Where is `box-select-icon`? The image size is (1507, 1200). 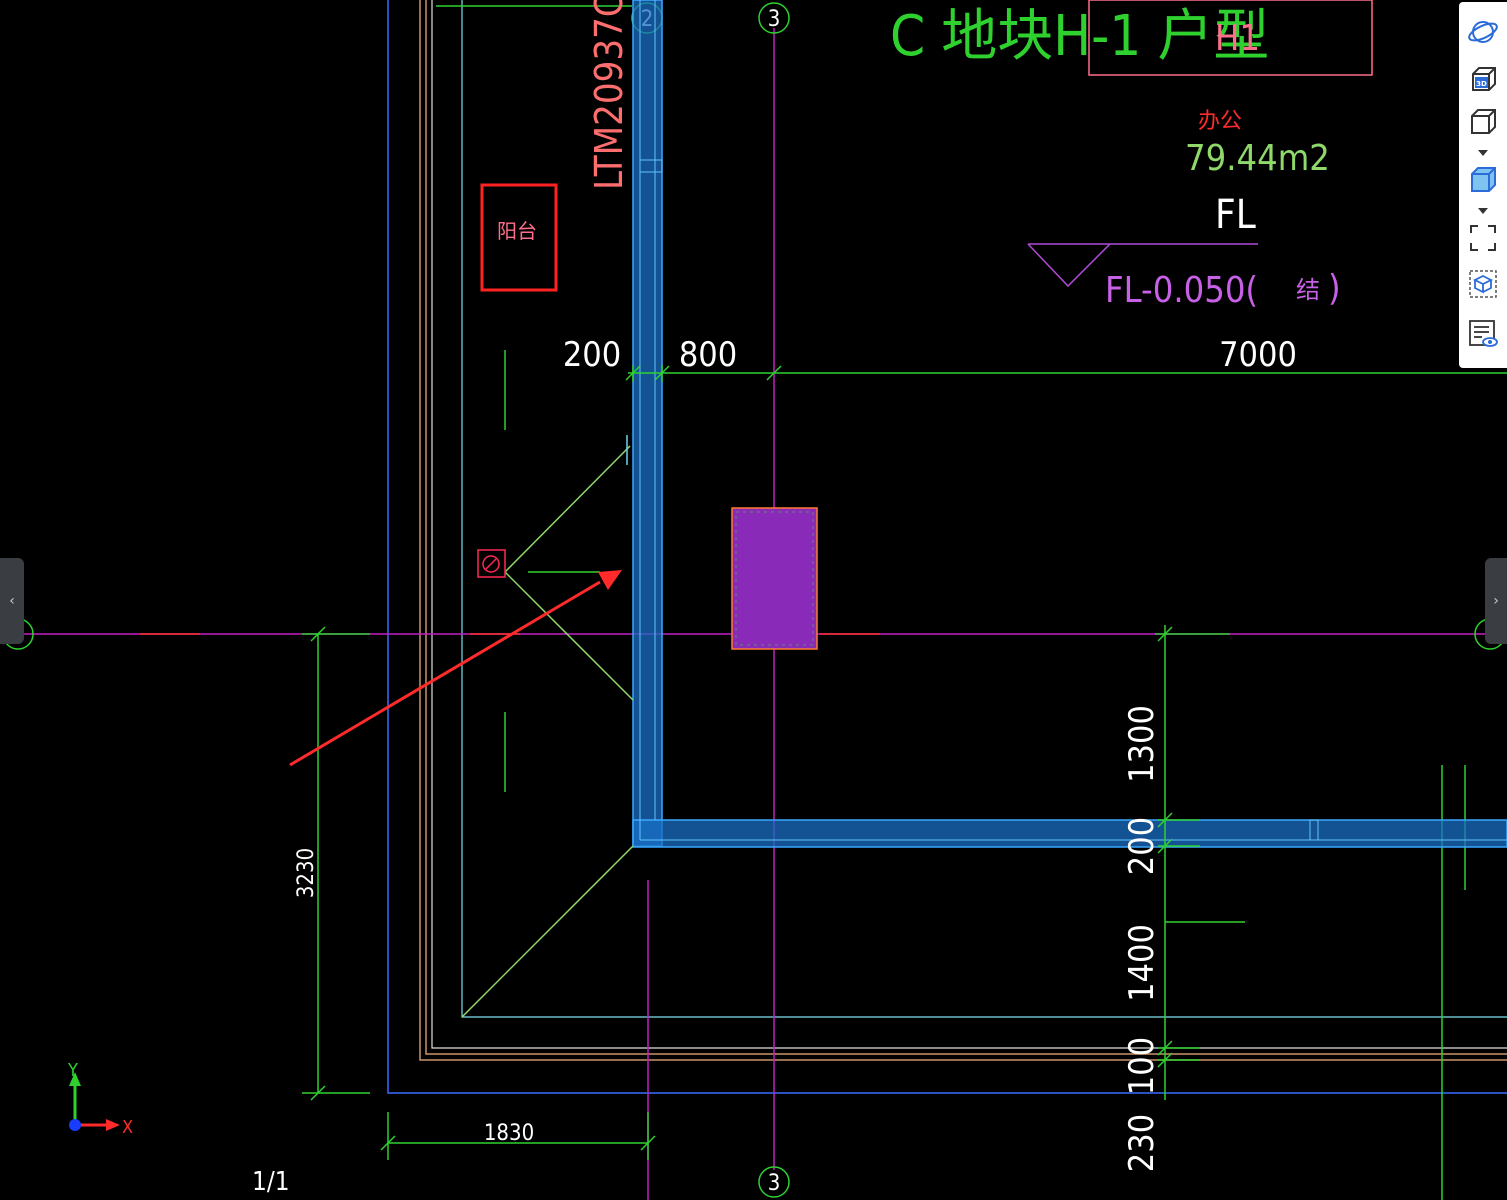
box-select-icon is located at coordinates (1483, 284).